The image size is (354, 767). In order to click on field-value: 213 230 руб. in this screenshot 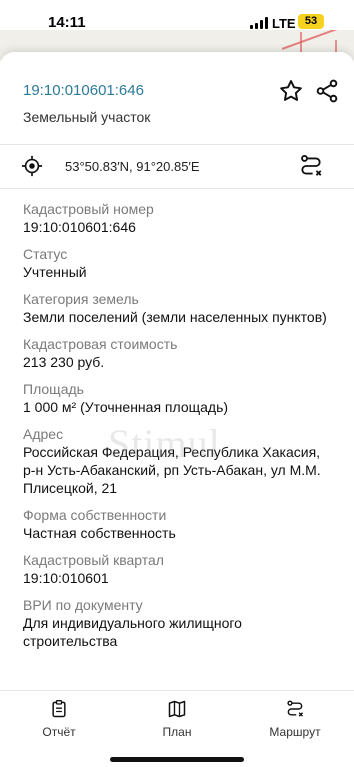, I will do `click(64, 362)`.